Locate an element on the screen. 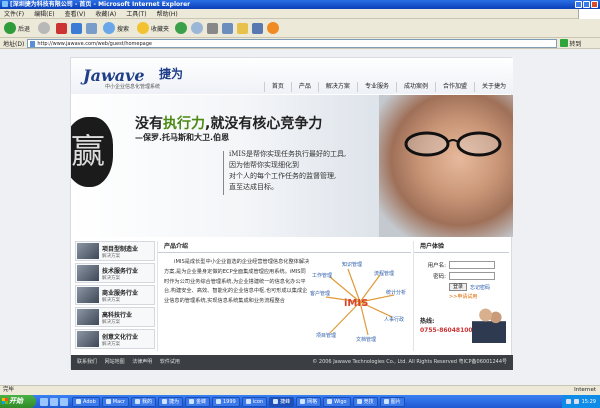 The height and width of the screenshot is (408, 600). refresh-icon is located at coordinates (77, 28).